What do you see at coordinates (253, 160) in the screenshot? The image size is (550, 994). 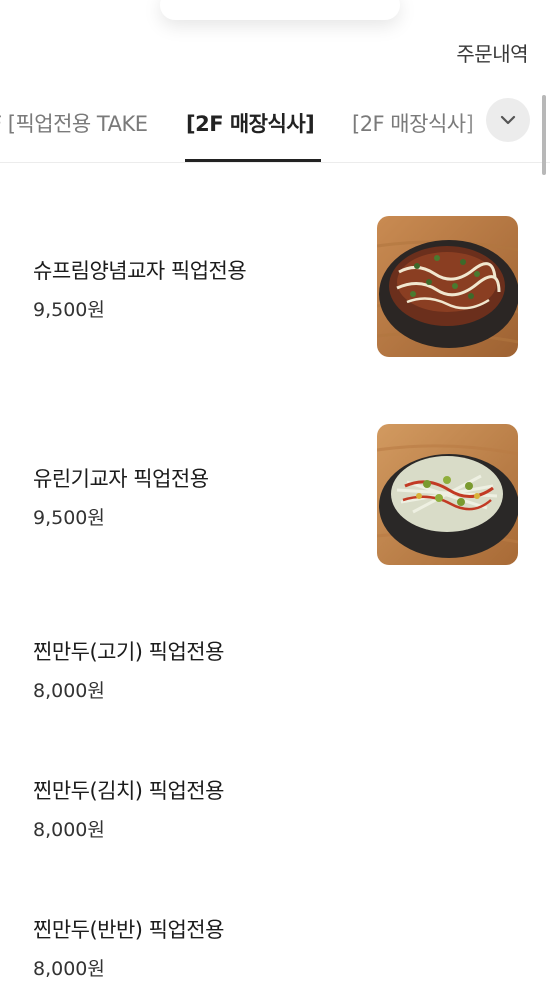 I see `active-tab-indicator` at bounding box center [253, 160].